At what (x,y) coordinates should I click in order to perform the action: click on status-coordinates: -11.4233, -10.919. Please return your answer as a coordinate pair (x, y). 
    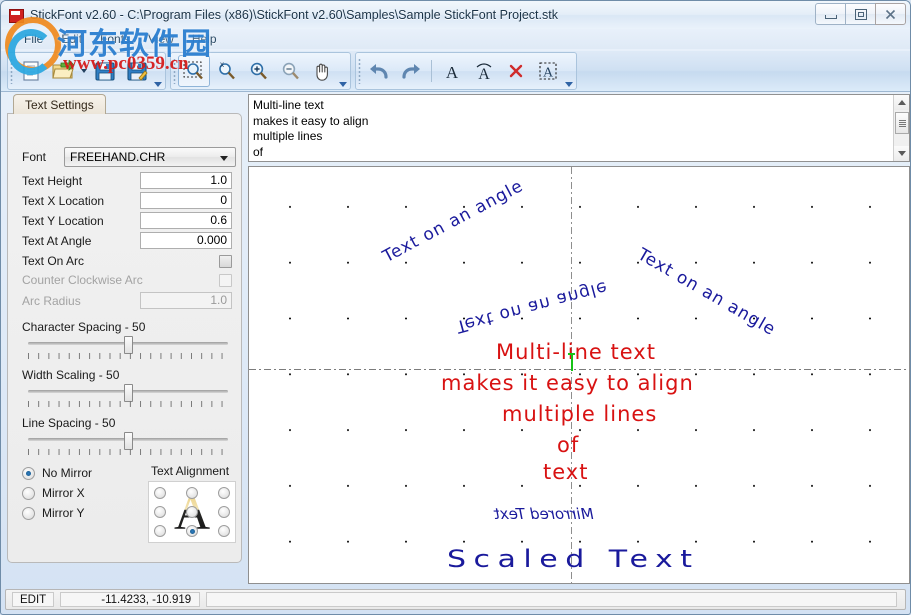
    Looking at the image, I should click on (130, 599).